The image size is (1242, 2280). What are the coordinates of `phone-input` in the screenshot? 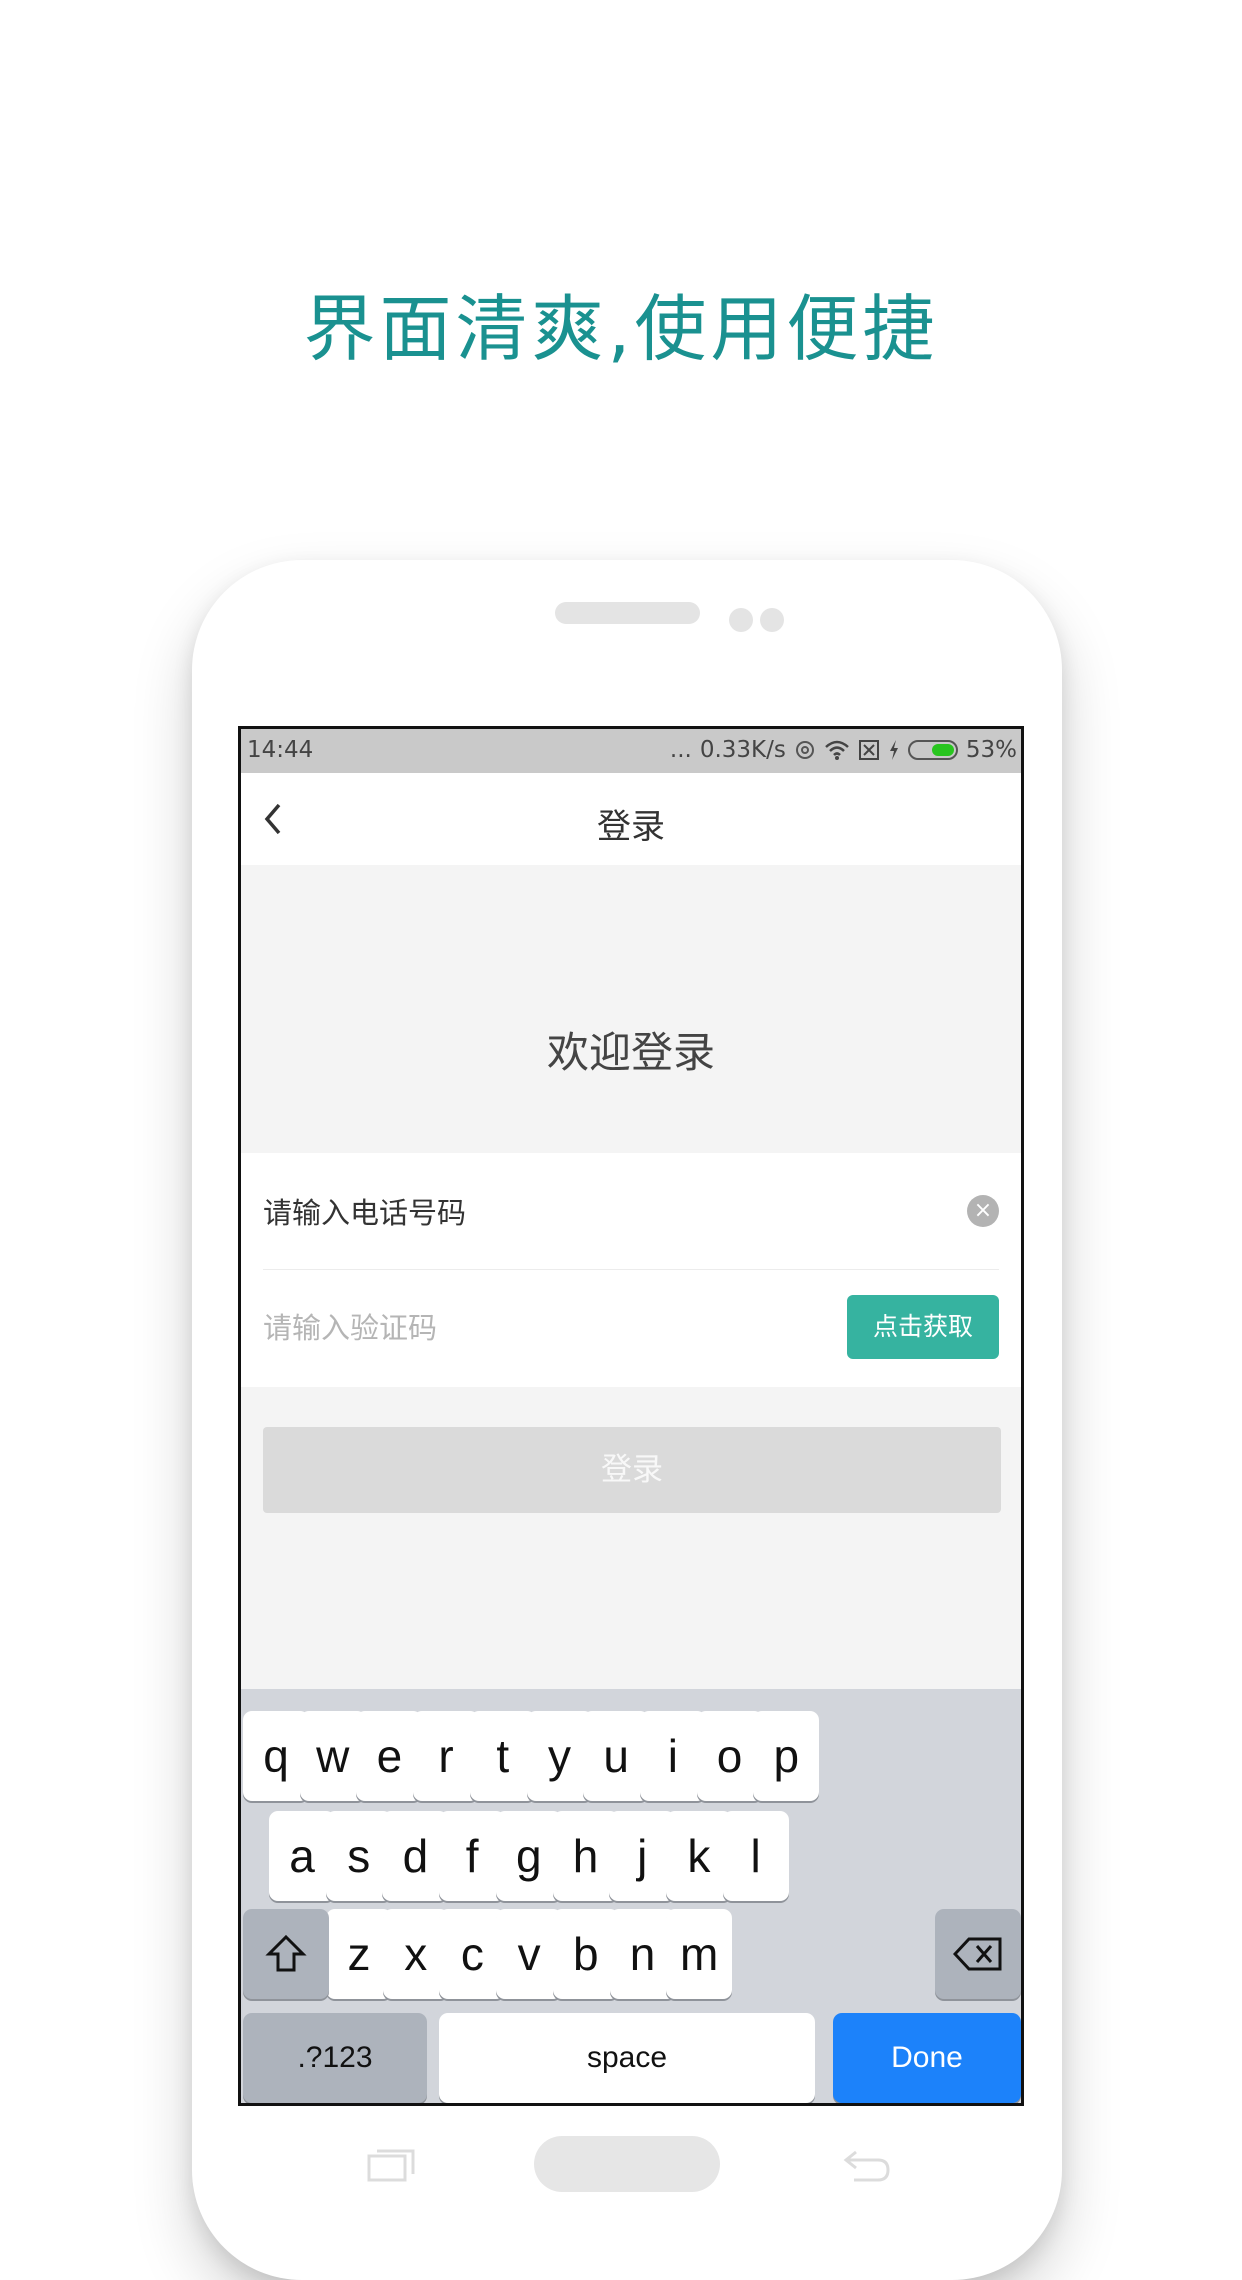 It's located at (543, 1211).